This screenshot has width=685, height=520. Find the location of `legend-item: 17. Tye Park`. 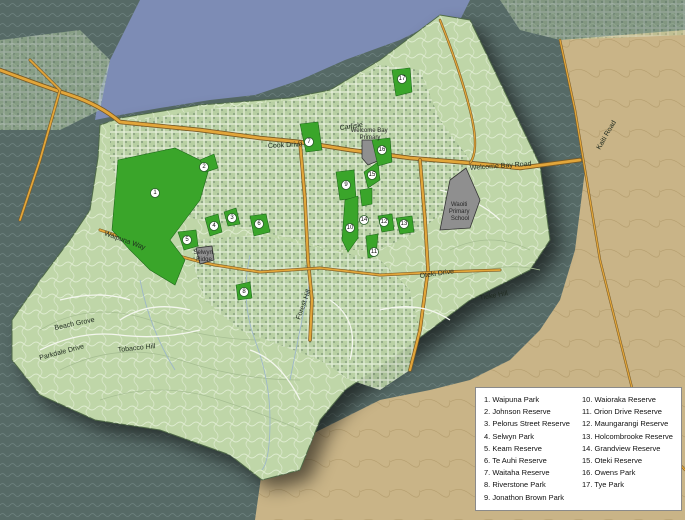

legend-item: 17. Tye Park is located at coordinates (603, 485).